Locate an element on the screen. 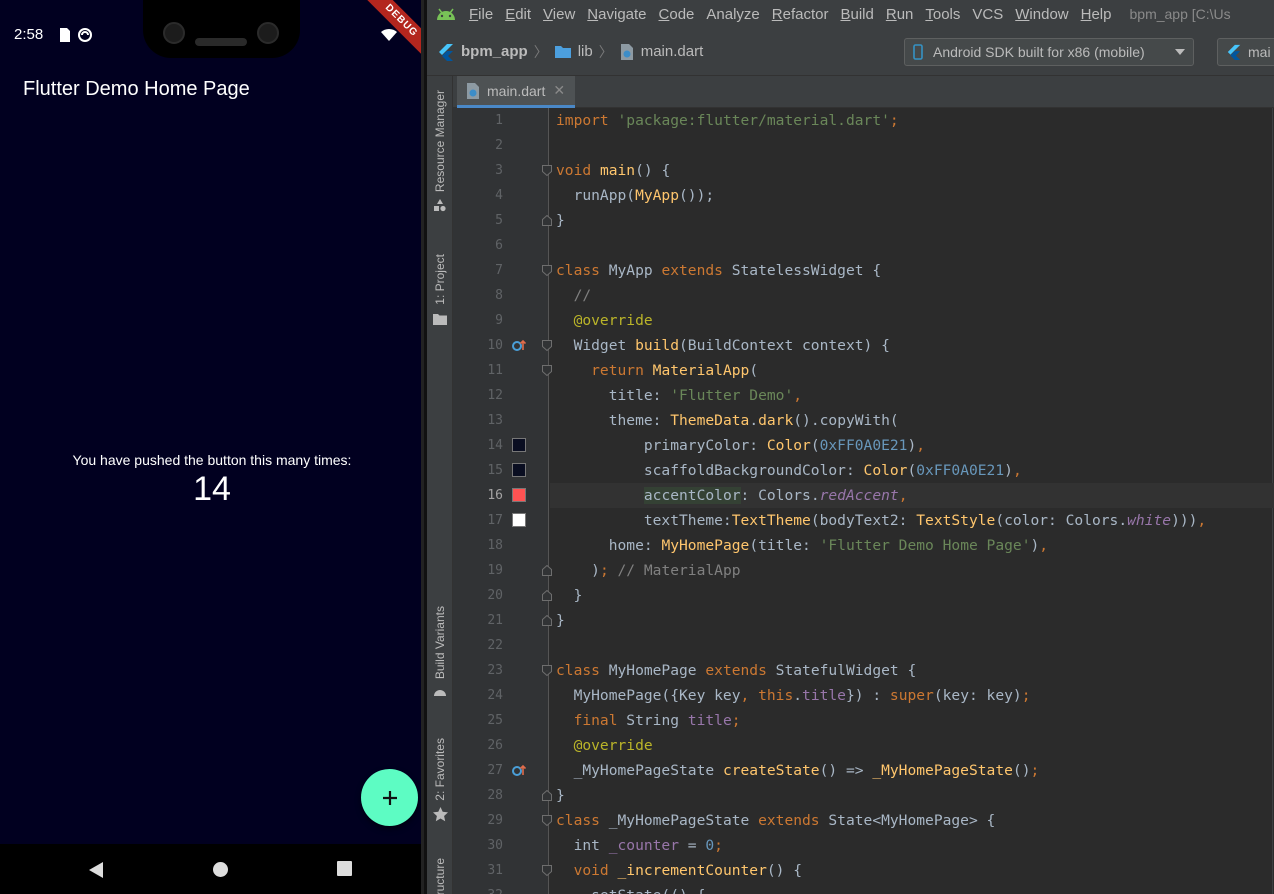 This screenshot has width=1274, height=894. code-line: 1 import 'package:flutter/material.dart'; is located at coordinates (863, 120).